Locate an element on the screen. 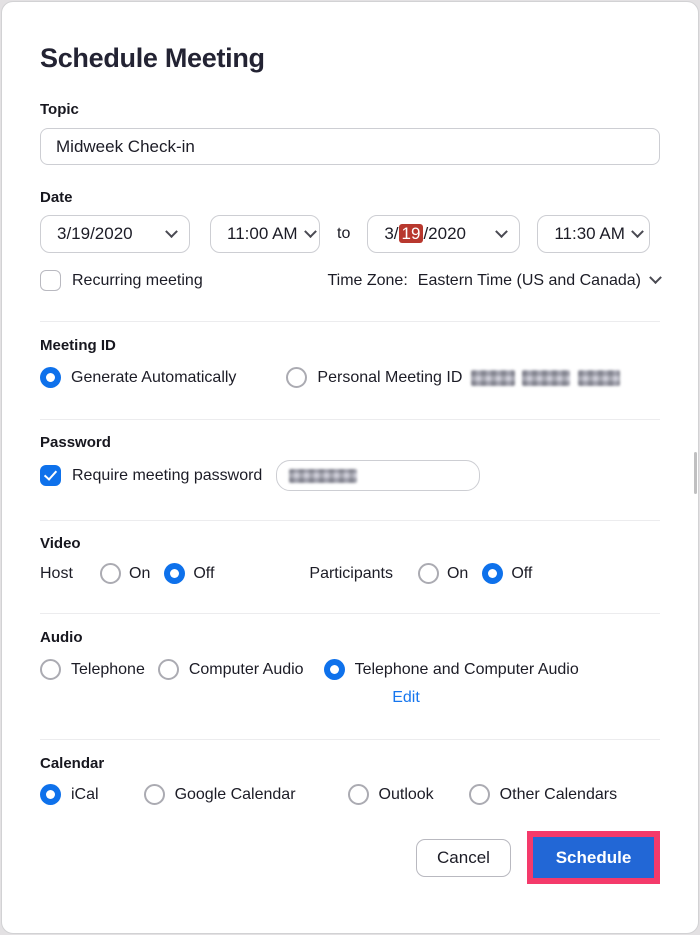 This screenshot has width=700, height=935. end-date-value: 3/19/2020 is located at coordinates (425, 233).